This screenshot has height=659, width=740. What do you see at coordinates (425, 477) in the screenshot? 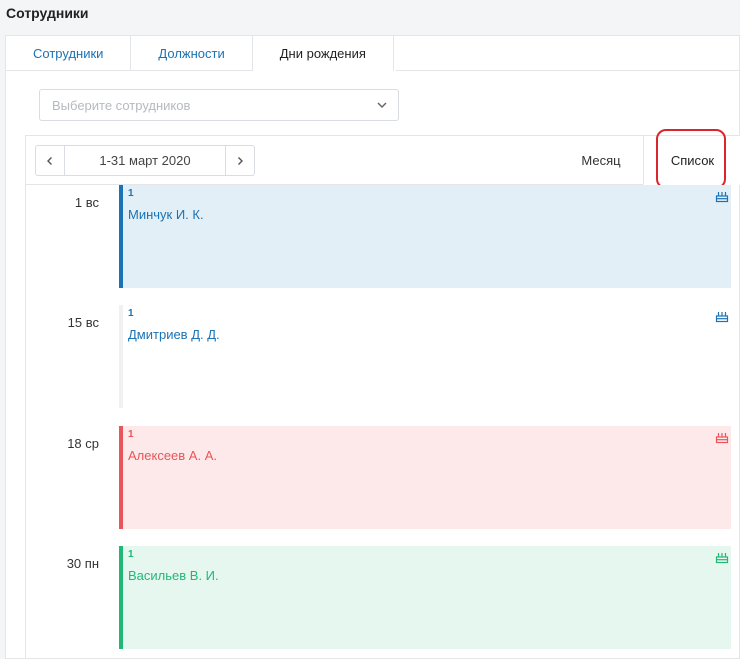
I see `birthday-event: 1 Алексеев А. А.` at bounding box center [425, 477].